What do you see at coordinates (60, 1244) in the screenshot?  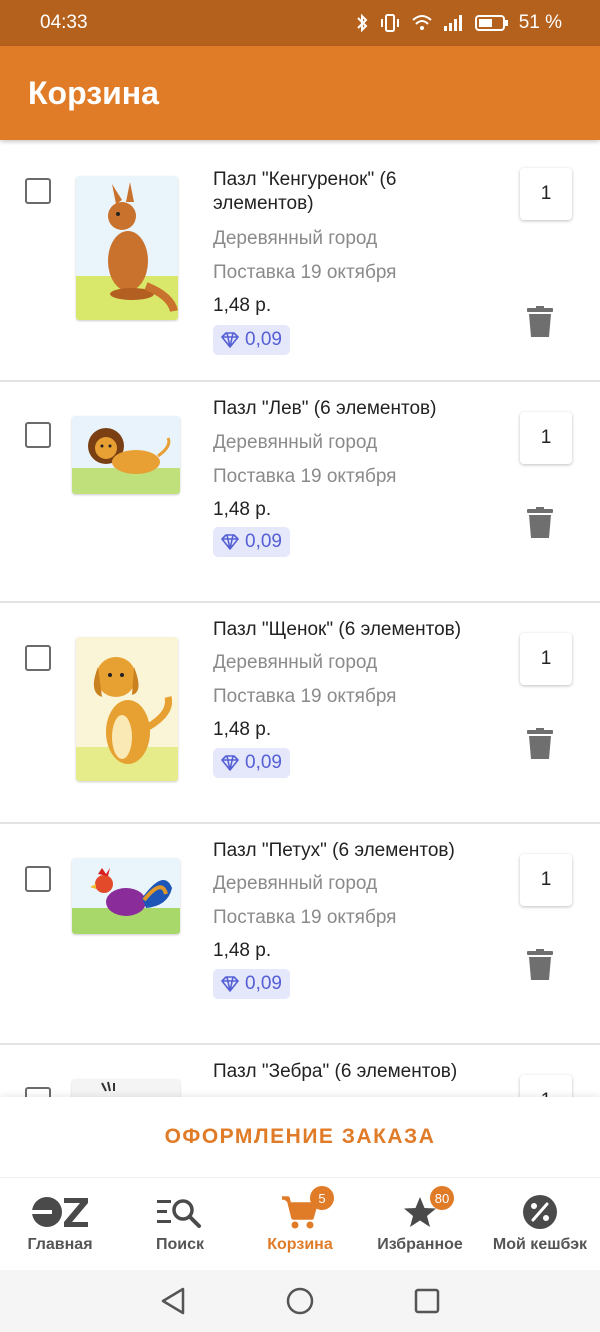 I see `nav-label: Главная` at bounding box center [60, 1244].